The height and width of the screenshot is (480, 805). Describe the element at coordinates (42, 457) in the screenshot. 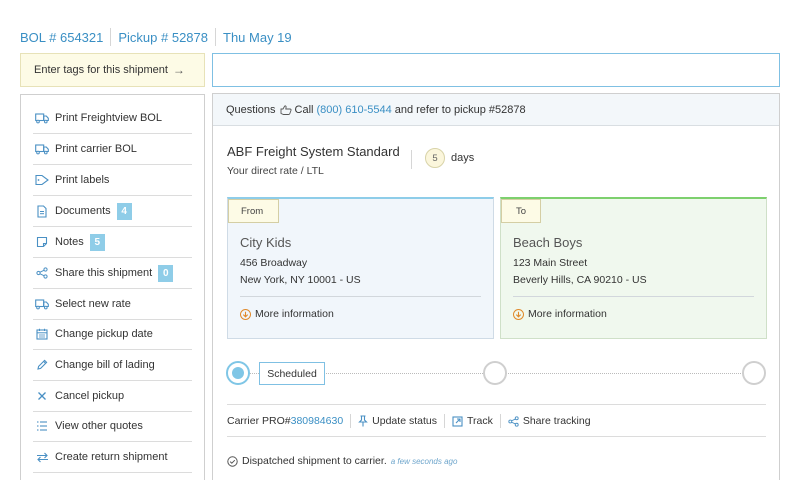

I see `return-arrows-icon` at that location.